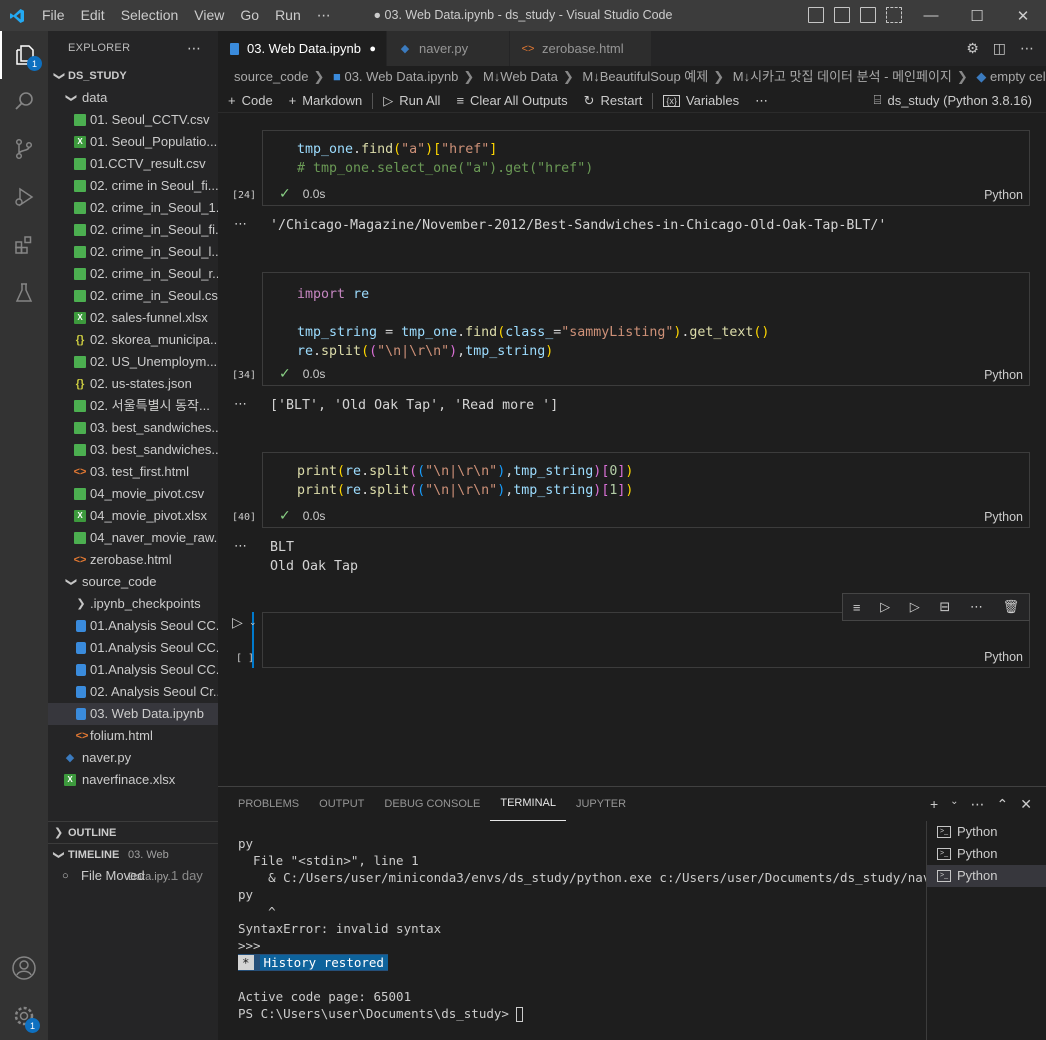  I want to click on breadcrumb-item: empty cell, so click(1018, 76).